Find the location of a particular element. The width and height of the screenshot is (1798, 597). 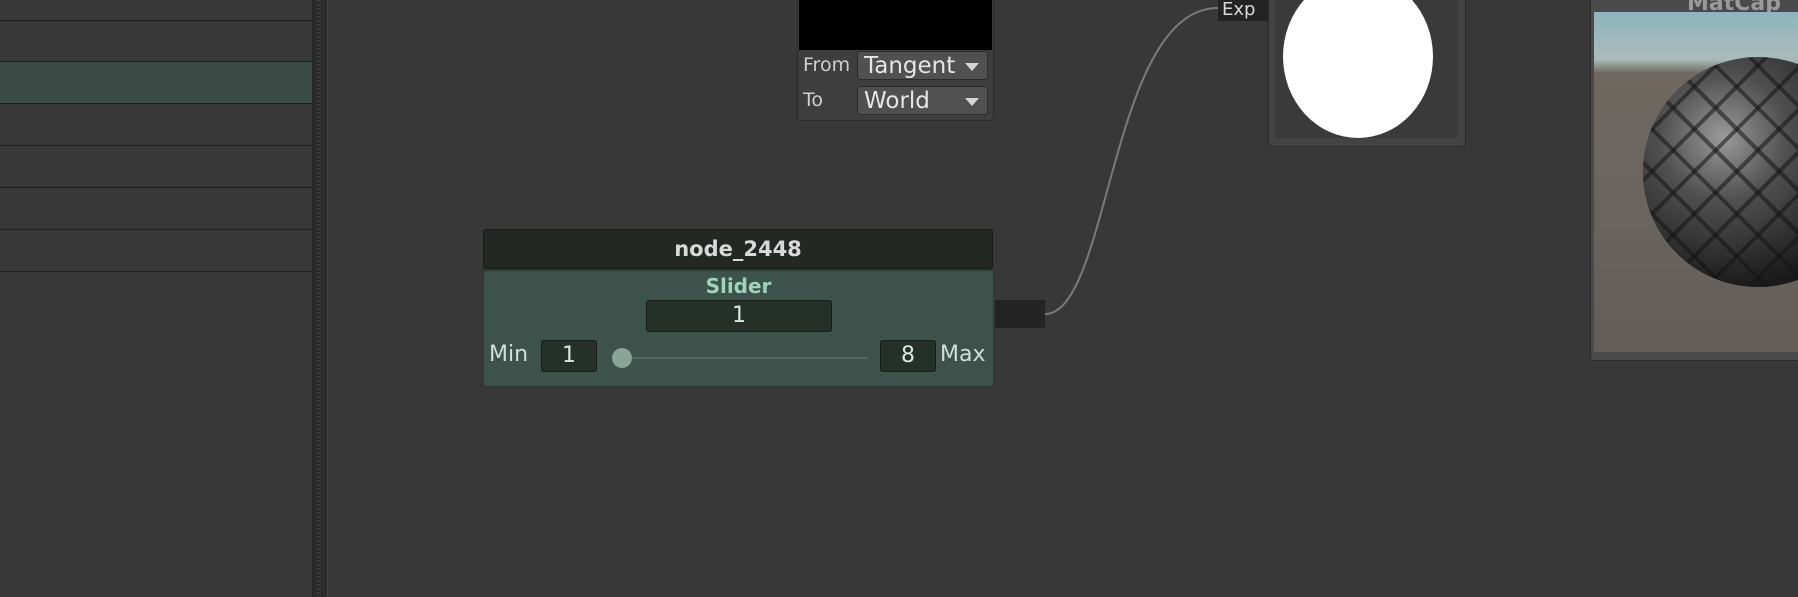

matcap-preview-image is located at coordinates (1696, 182).